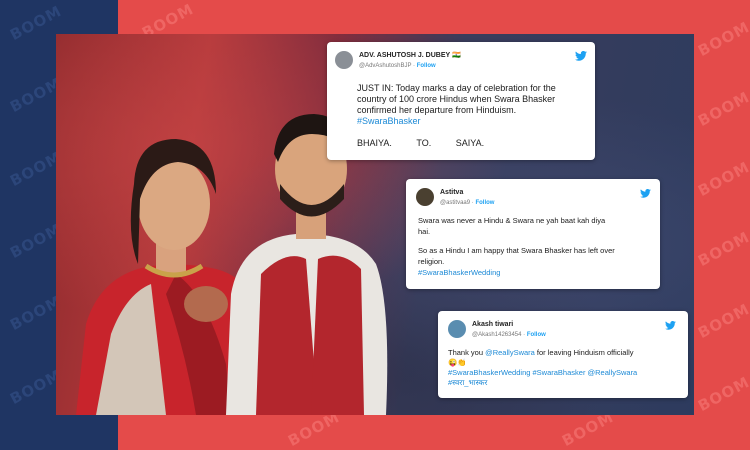 Image resolution: width=750 pixels, height=450 pixels. Describe the element at coordinates (410, 55) in the screenshot. I see `tweet-author-name: ADV. ASHUTOSH J. DUBEY 🇮🇳` at that location.